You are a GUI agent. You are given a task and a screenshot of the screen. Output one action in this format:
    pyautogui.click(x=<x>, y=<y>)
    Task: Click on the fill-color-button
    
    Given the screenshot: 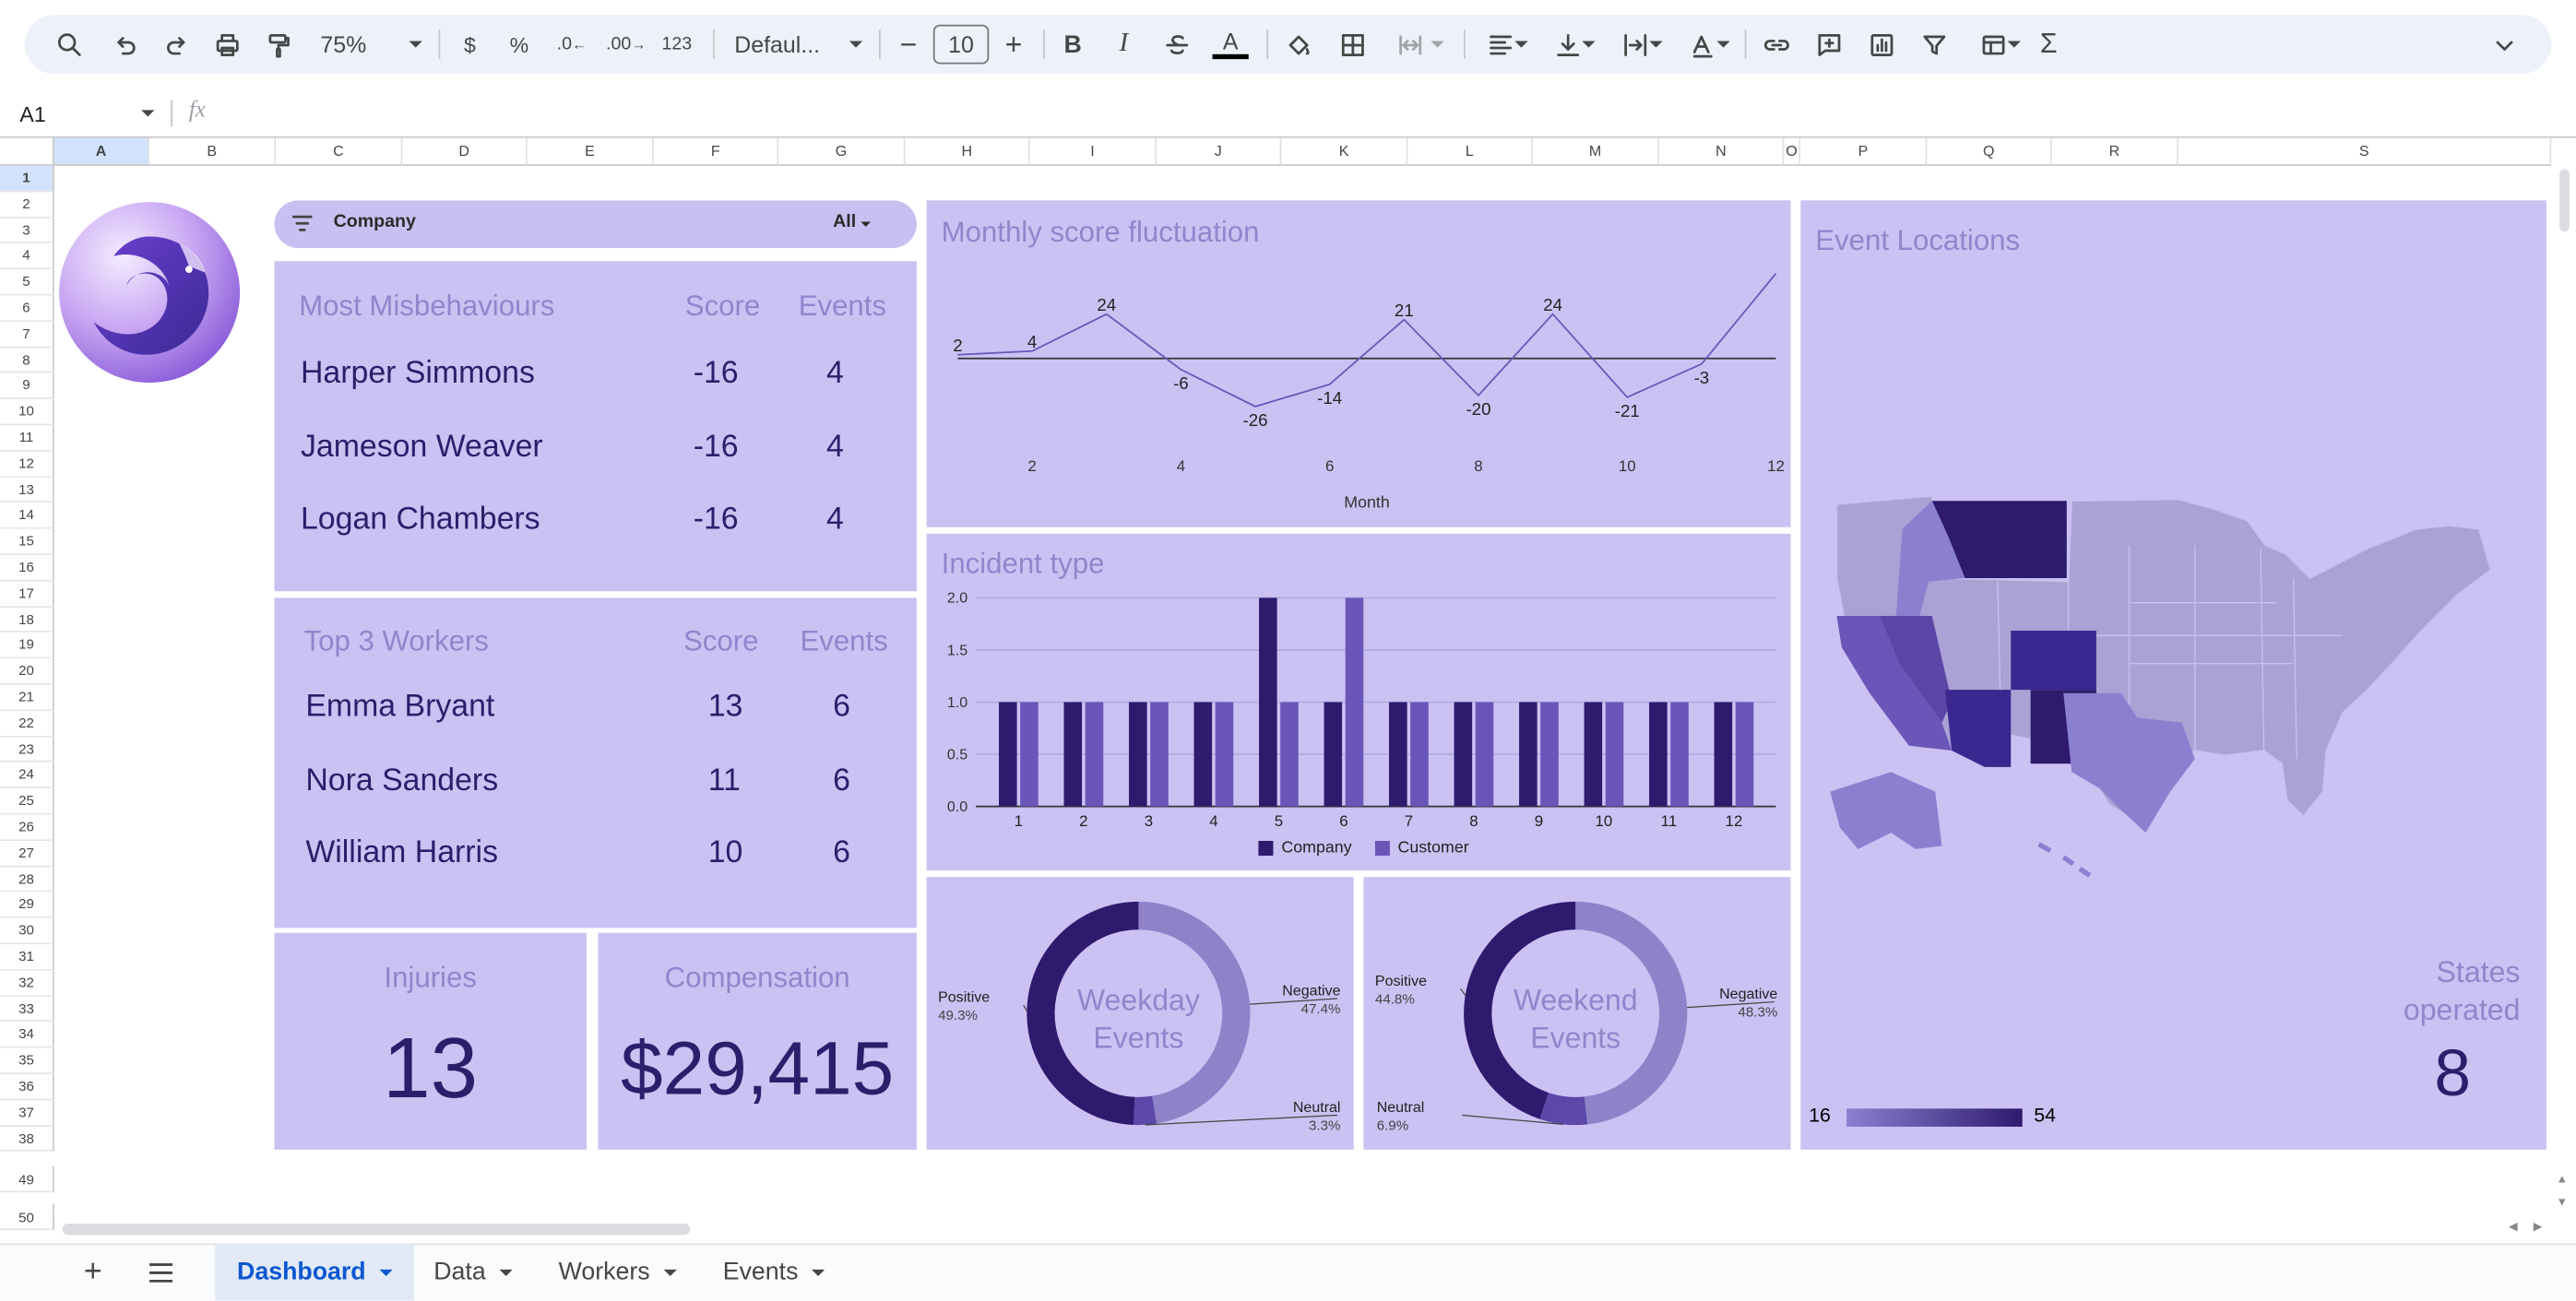 What is the action you would take?
    pyautogui.click(x=1298, y=44)
    